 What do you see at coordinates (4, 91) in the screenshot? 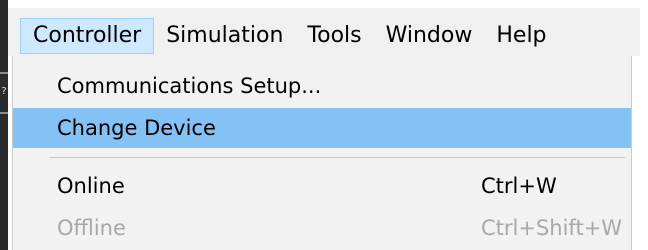
I see `help-glyph-icon: ?` at bounding box center [4, 91].